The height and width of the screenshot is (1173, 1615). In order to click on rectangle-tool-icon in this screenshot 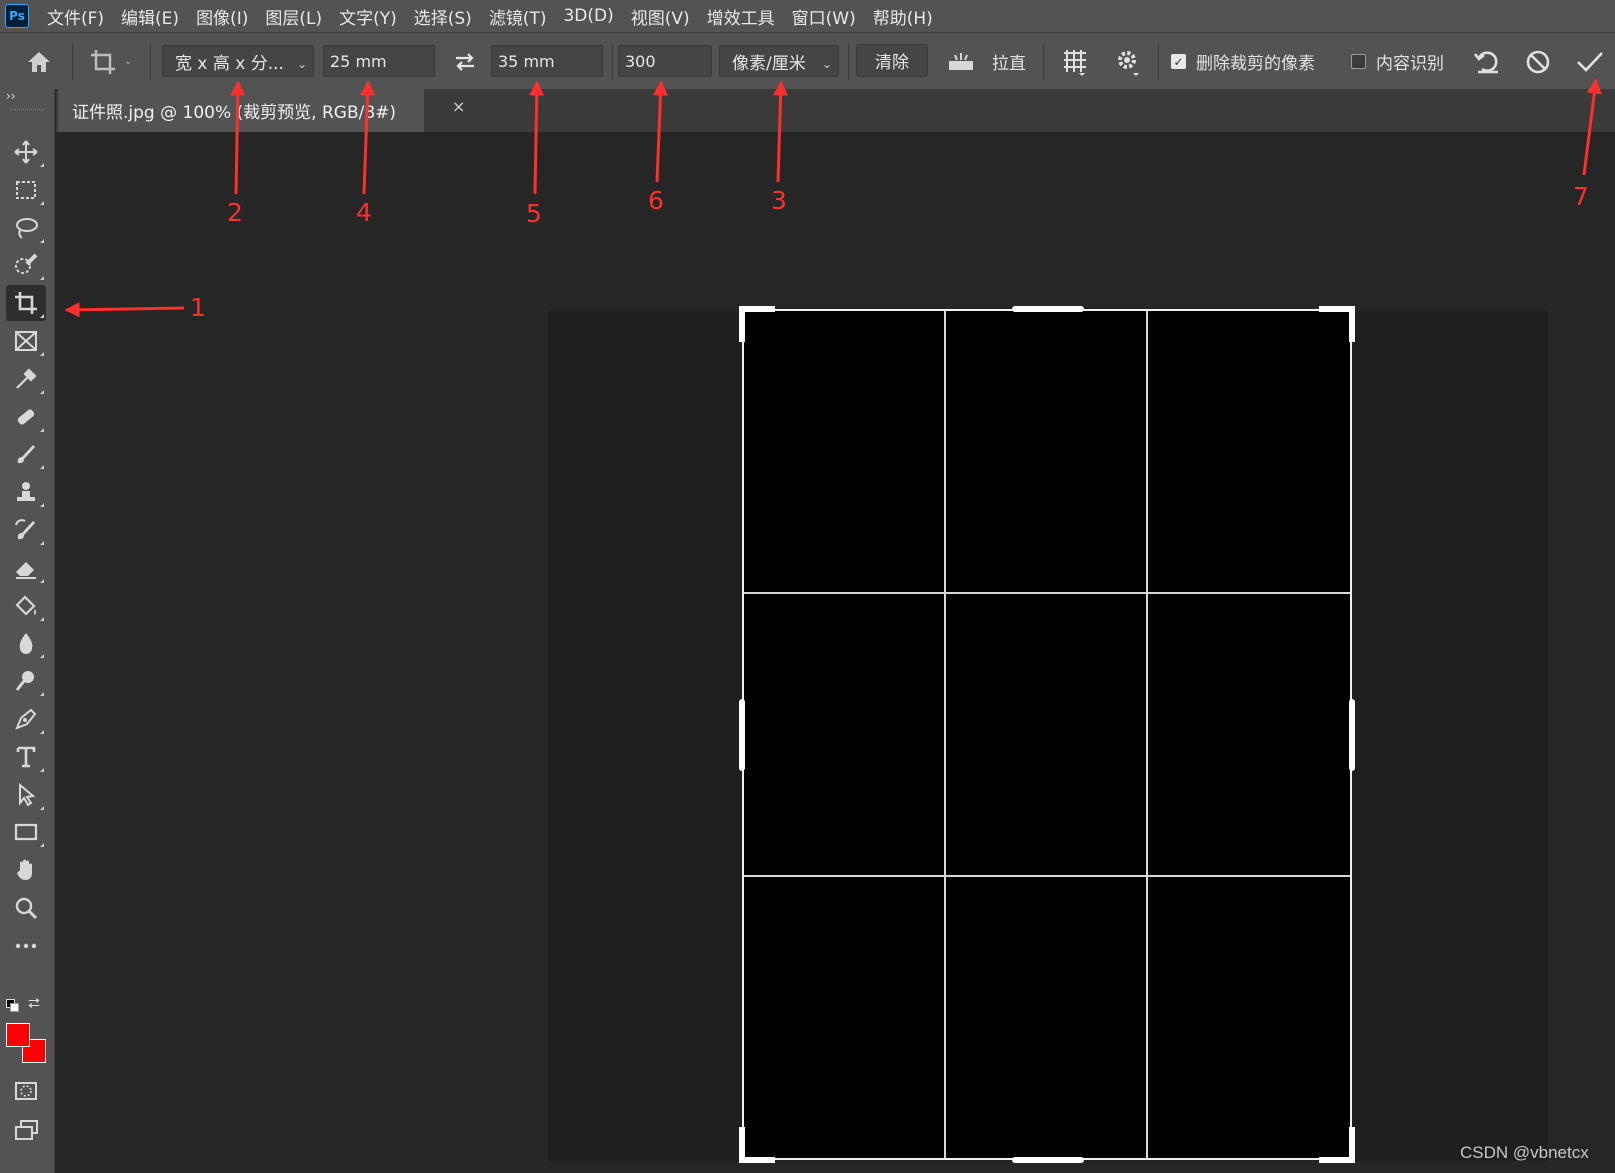, I will do `click(26, 832)`.